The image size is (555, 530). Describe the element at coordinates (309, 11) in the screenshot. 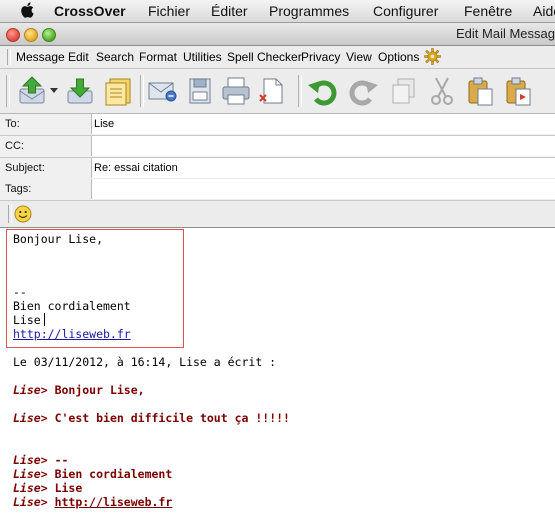

I see `menu-programmes: Programmes` at that location.